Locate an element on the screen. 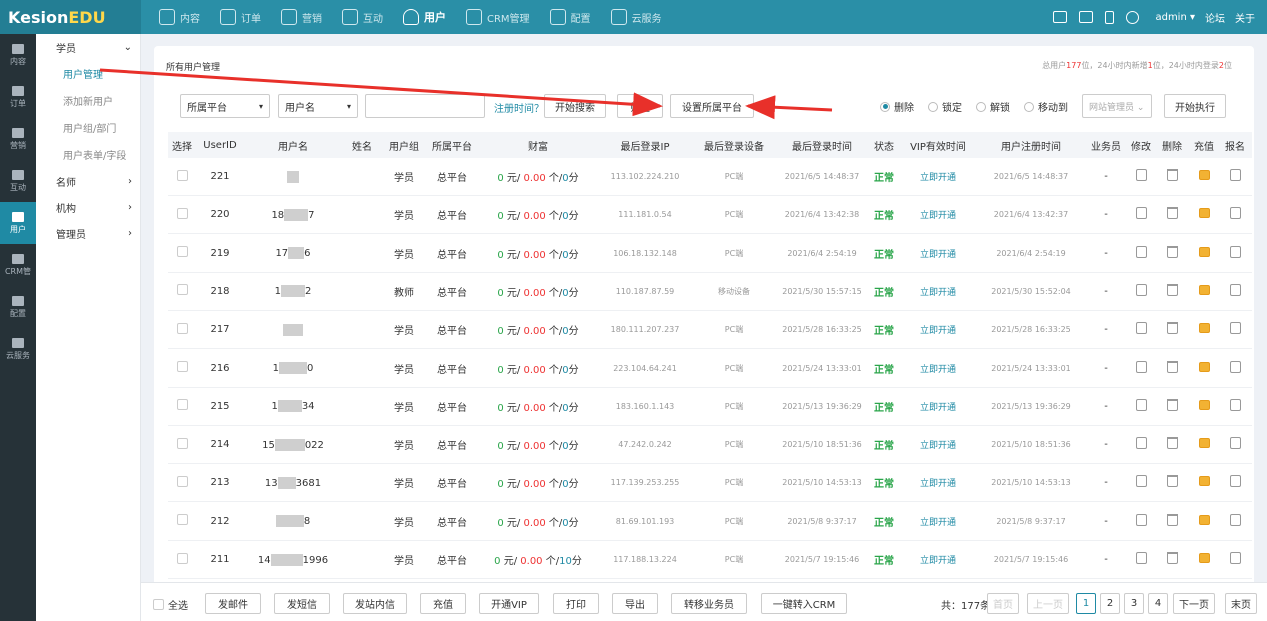  brand-logo: Kesion EDU is located at coordinates (70, 17).